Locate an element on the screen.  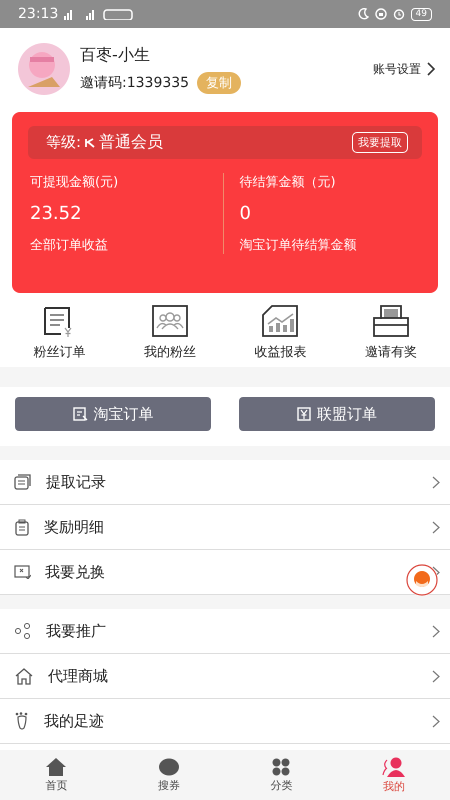
shortcut-label: 邀请有奖 is located at coordinates (390, 352).